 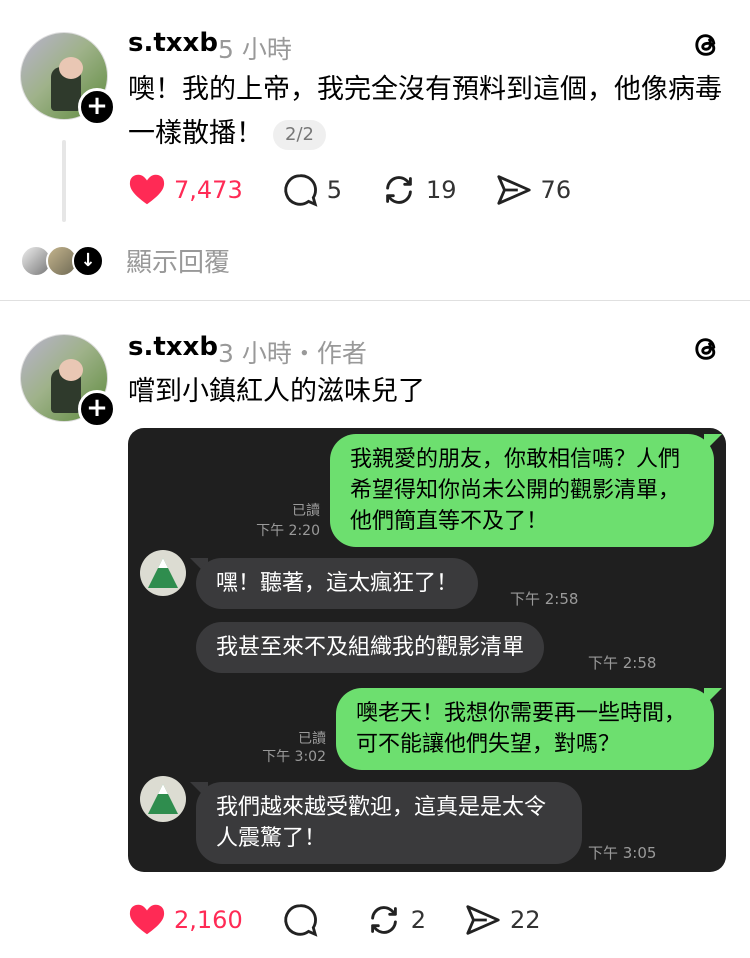 I want to click on share-button: 76, so click(x=533, y=190).